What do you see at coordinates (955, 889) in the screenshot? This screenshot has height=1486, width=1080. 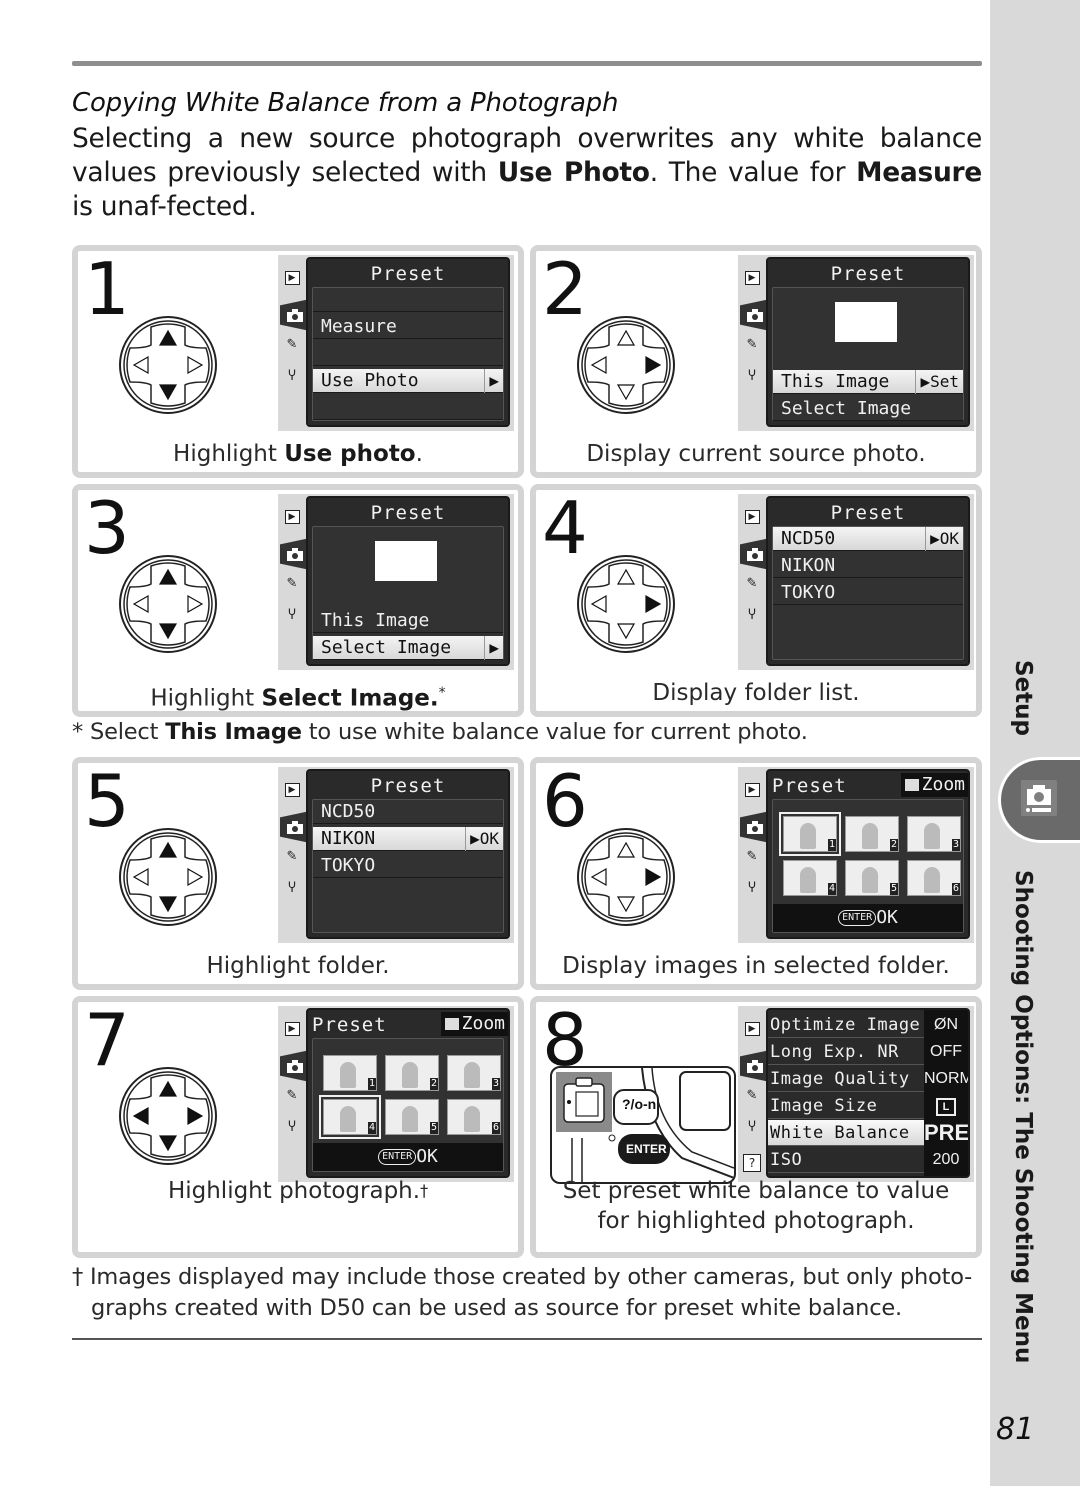 I see `thumbnail-number: 6` at bounding box center [955, 889].